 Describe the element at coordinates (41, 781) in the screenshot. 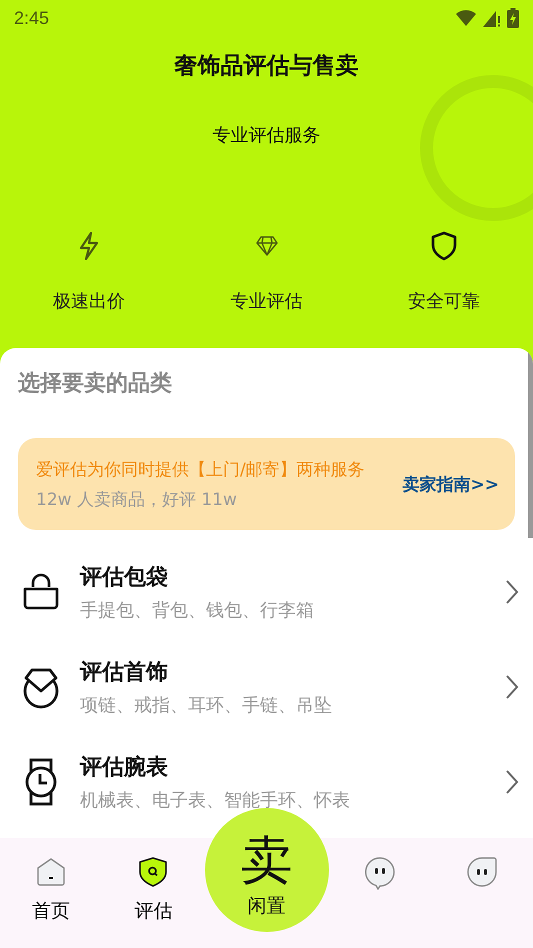

I see `watch-icon` at that location.